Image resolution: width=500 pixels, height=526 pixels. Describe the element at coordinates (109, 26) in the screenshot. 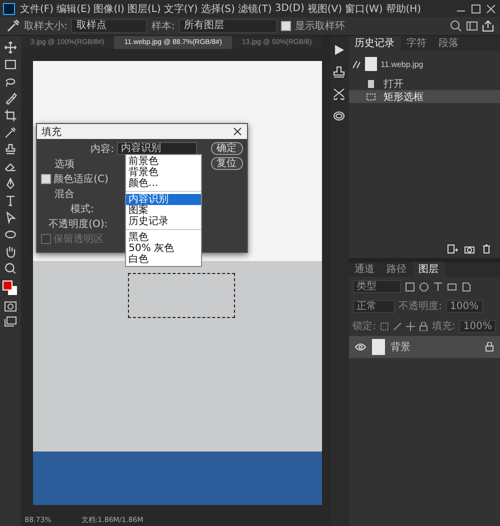

I see `sample-size-select: 取样点` at that location.